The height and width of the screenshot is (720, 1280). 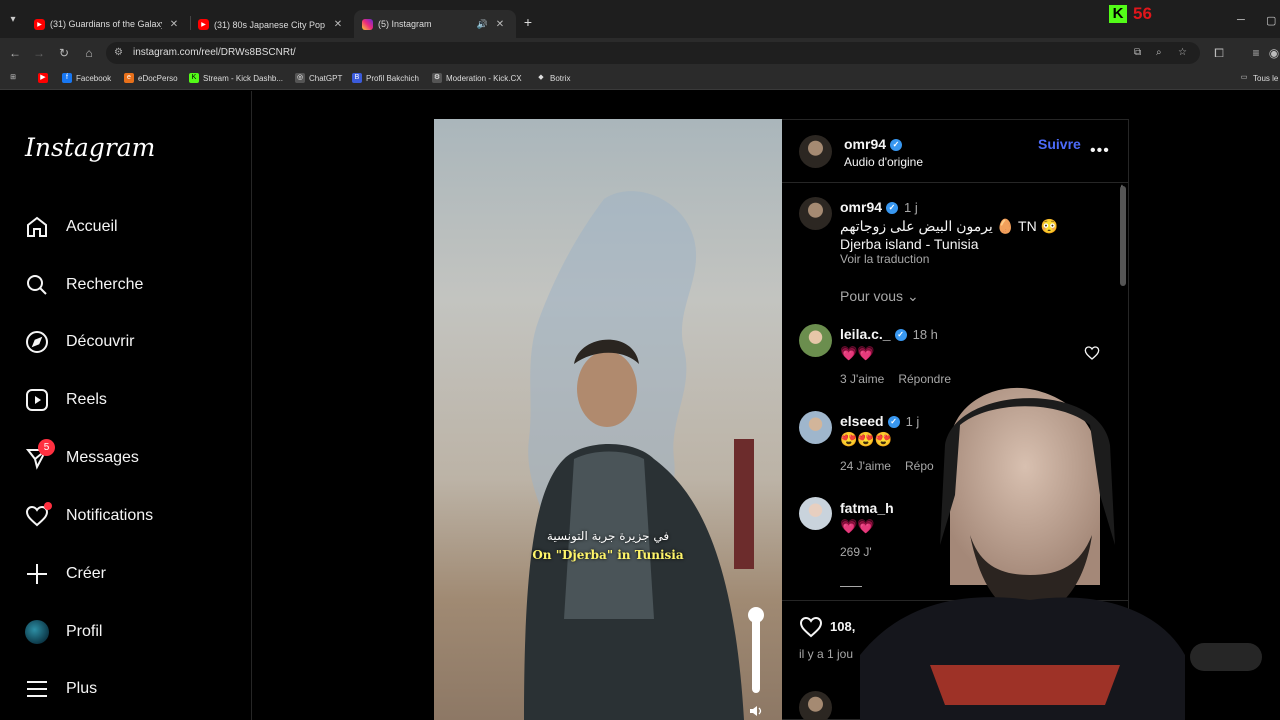 I want to click on back-icon: ←, so click(x=15, y=53).